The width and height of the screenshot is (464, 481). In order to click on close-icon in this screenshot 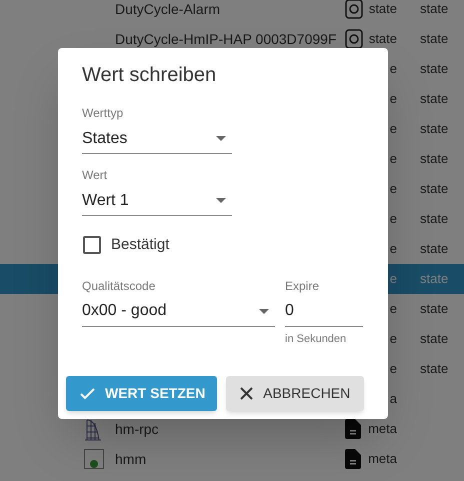, I will do `click(247, 393)`.